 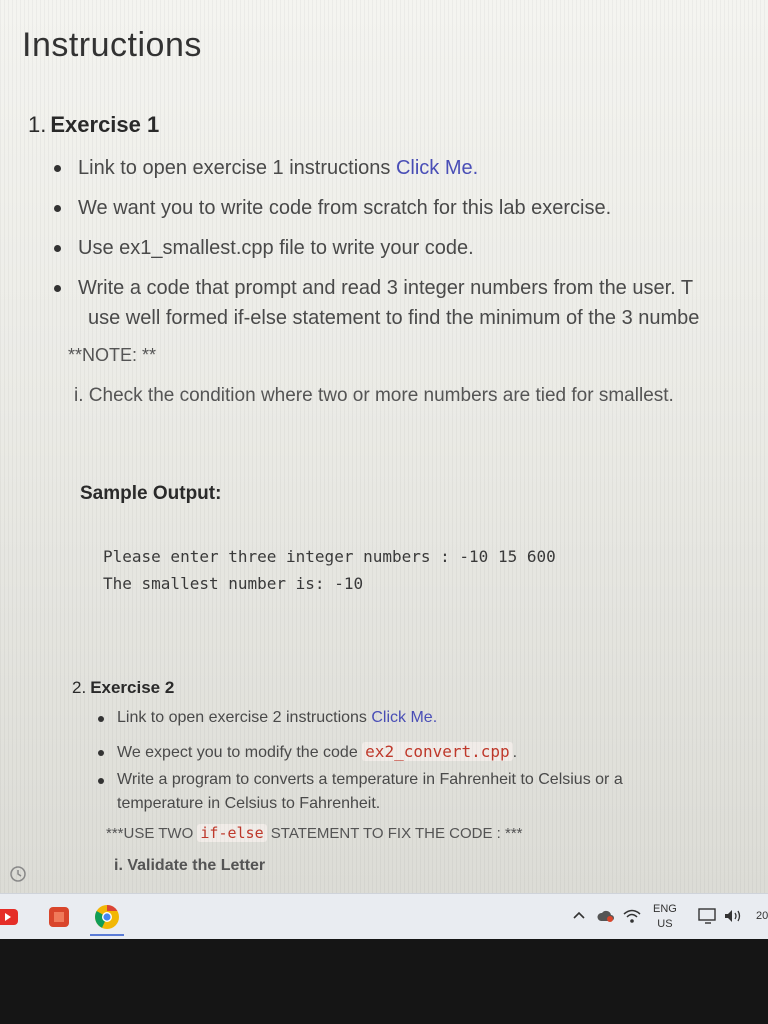 What do you see at coordinates (404, 717) in the screenshot?
I see `exercise-2-instructions-link: Click Me.` at bounding box center [404, 717].